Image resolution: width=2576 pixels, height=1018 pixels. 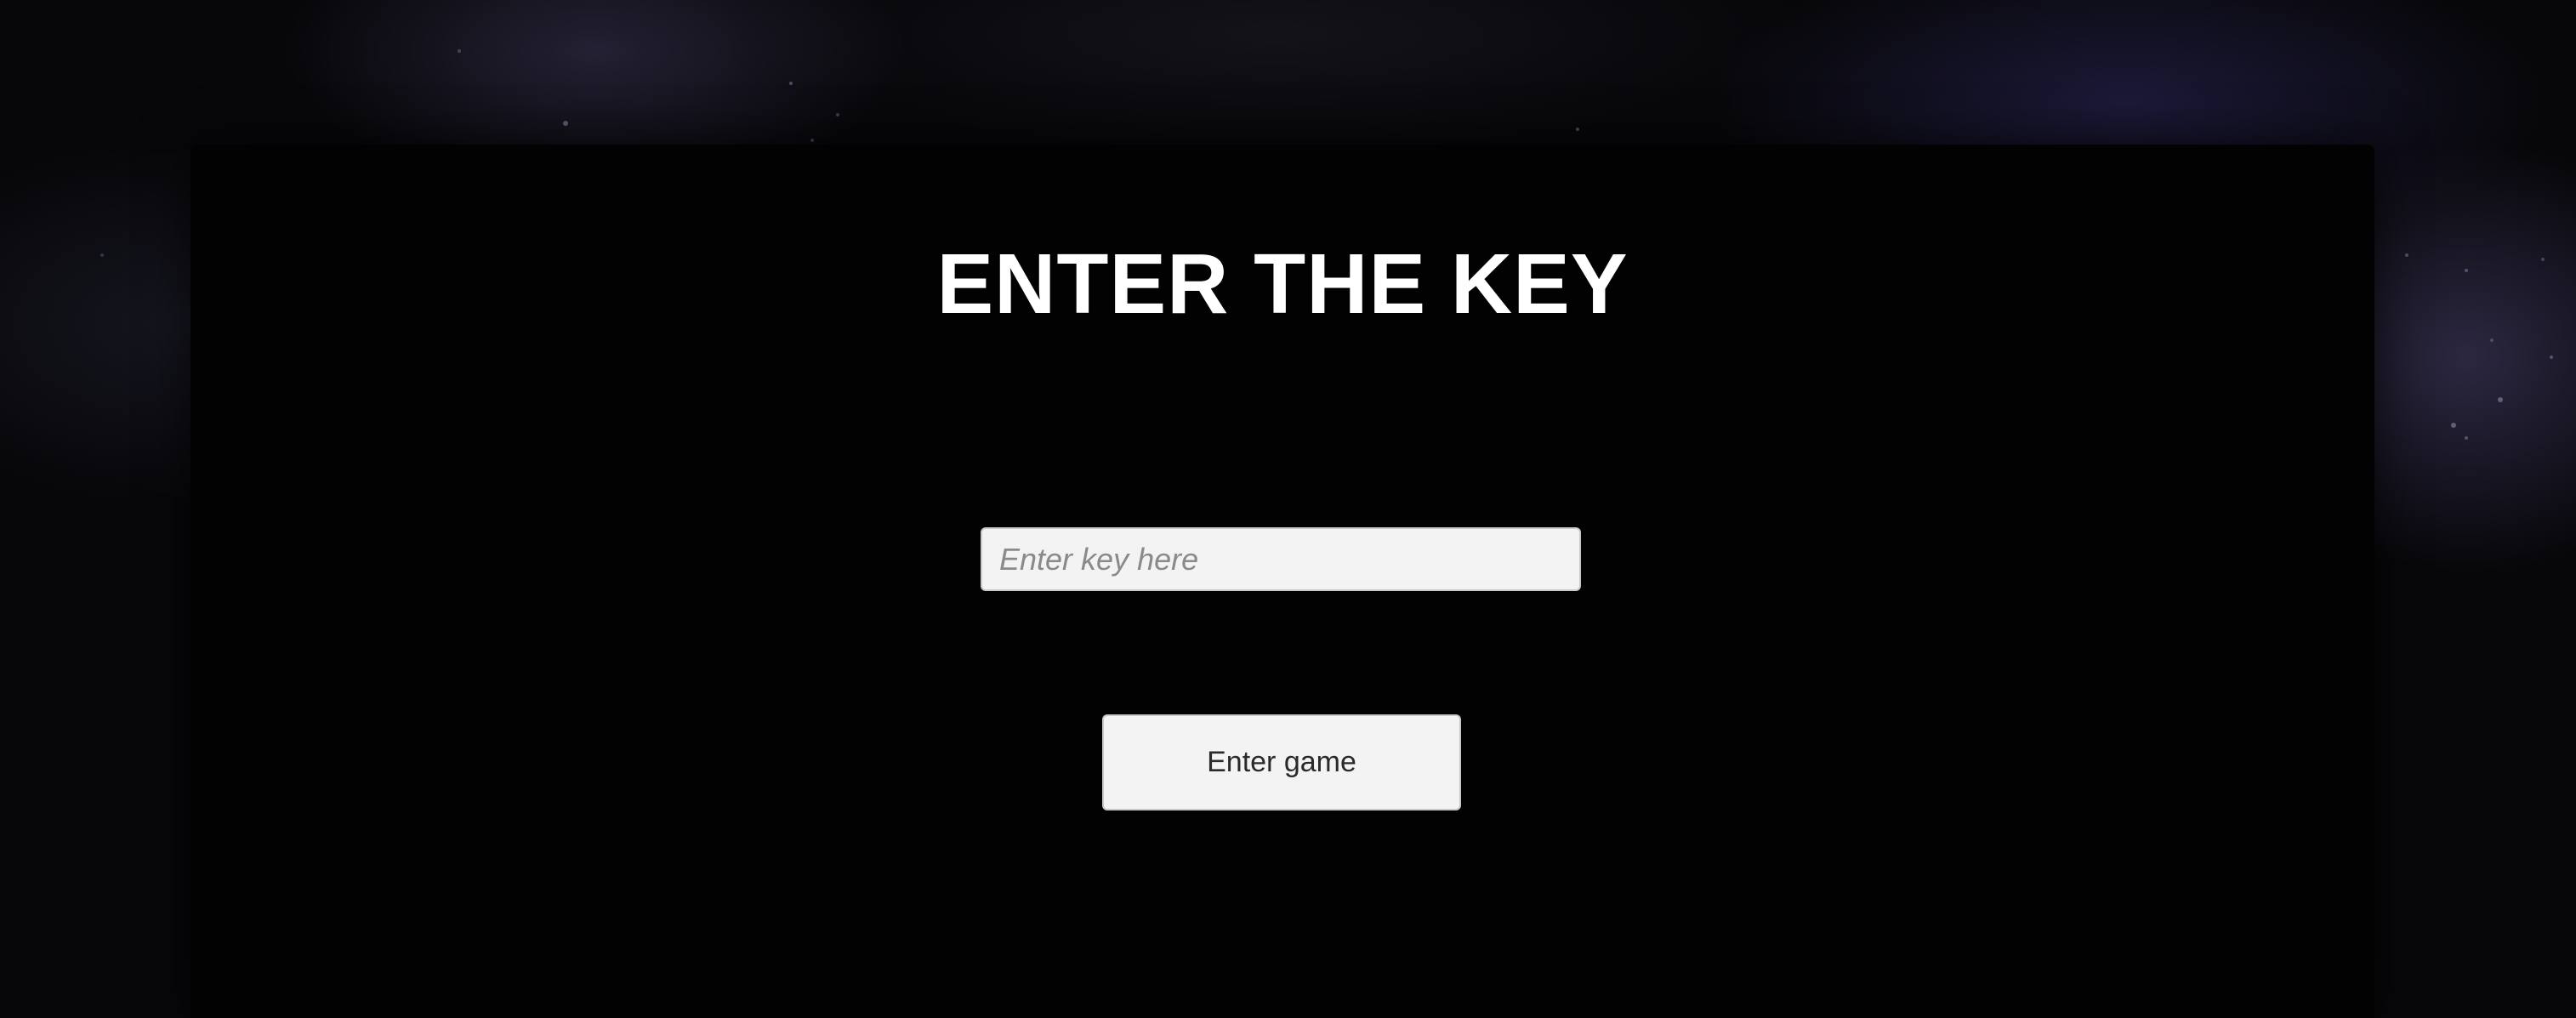 What do you see at coordinates (1281, 559) in the screenshot?
I see `key-input` at bounding box center [1281, 559].